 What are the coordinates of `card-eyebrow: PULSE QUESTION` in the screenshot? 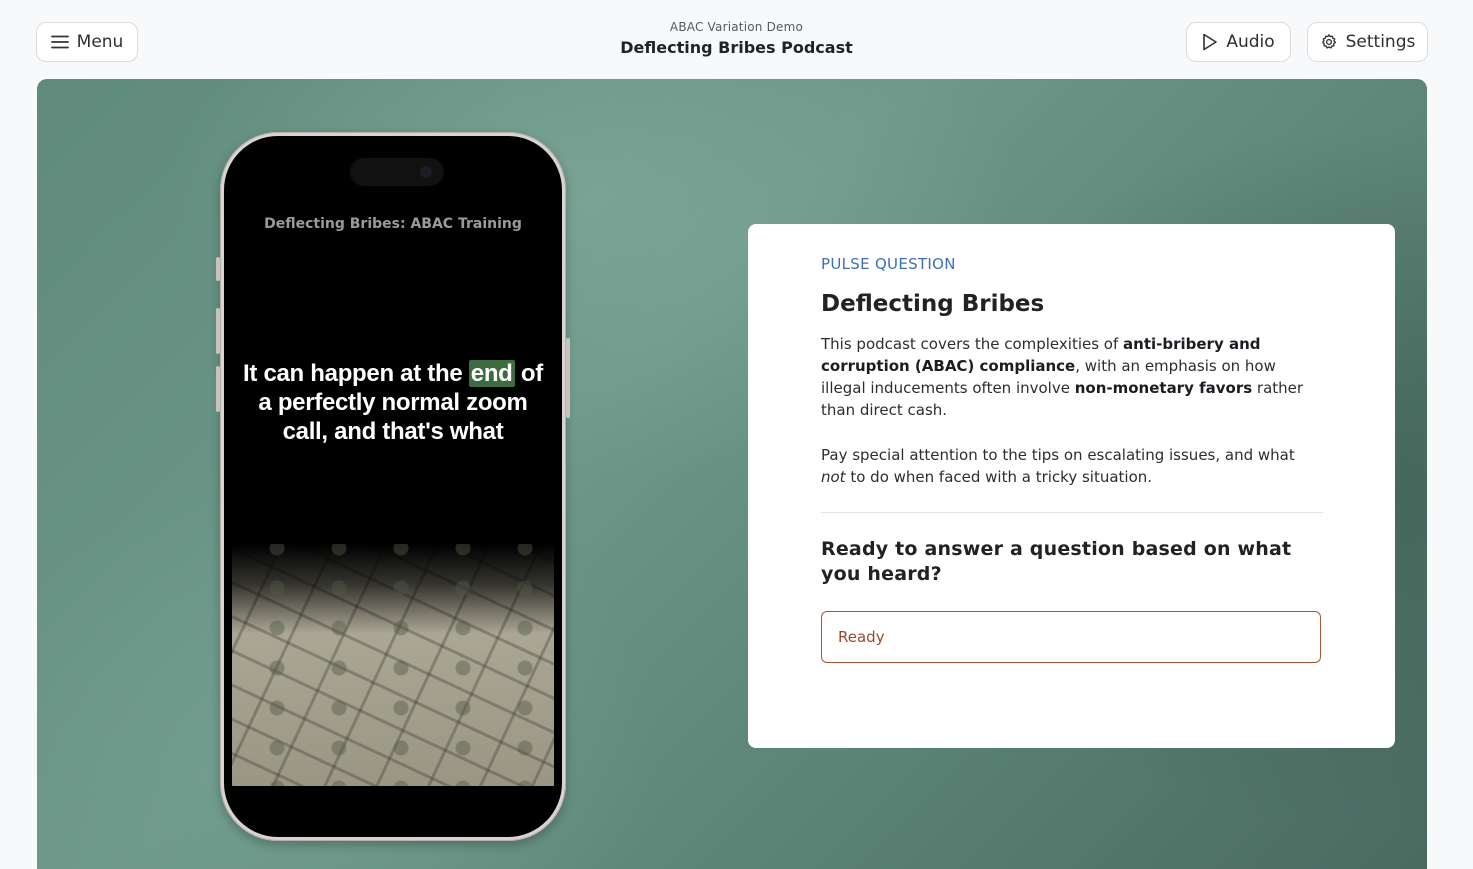 It's located at (888, 264).